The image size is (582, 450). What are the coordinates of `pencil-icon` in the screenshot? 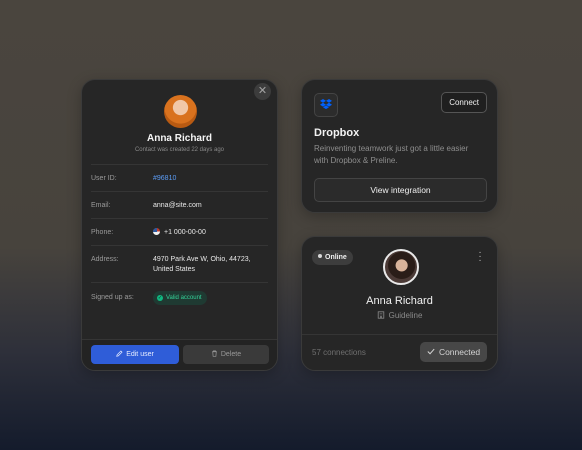 It's located at (119, 353).